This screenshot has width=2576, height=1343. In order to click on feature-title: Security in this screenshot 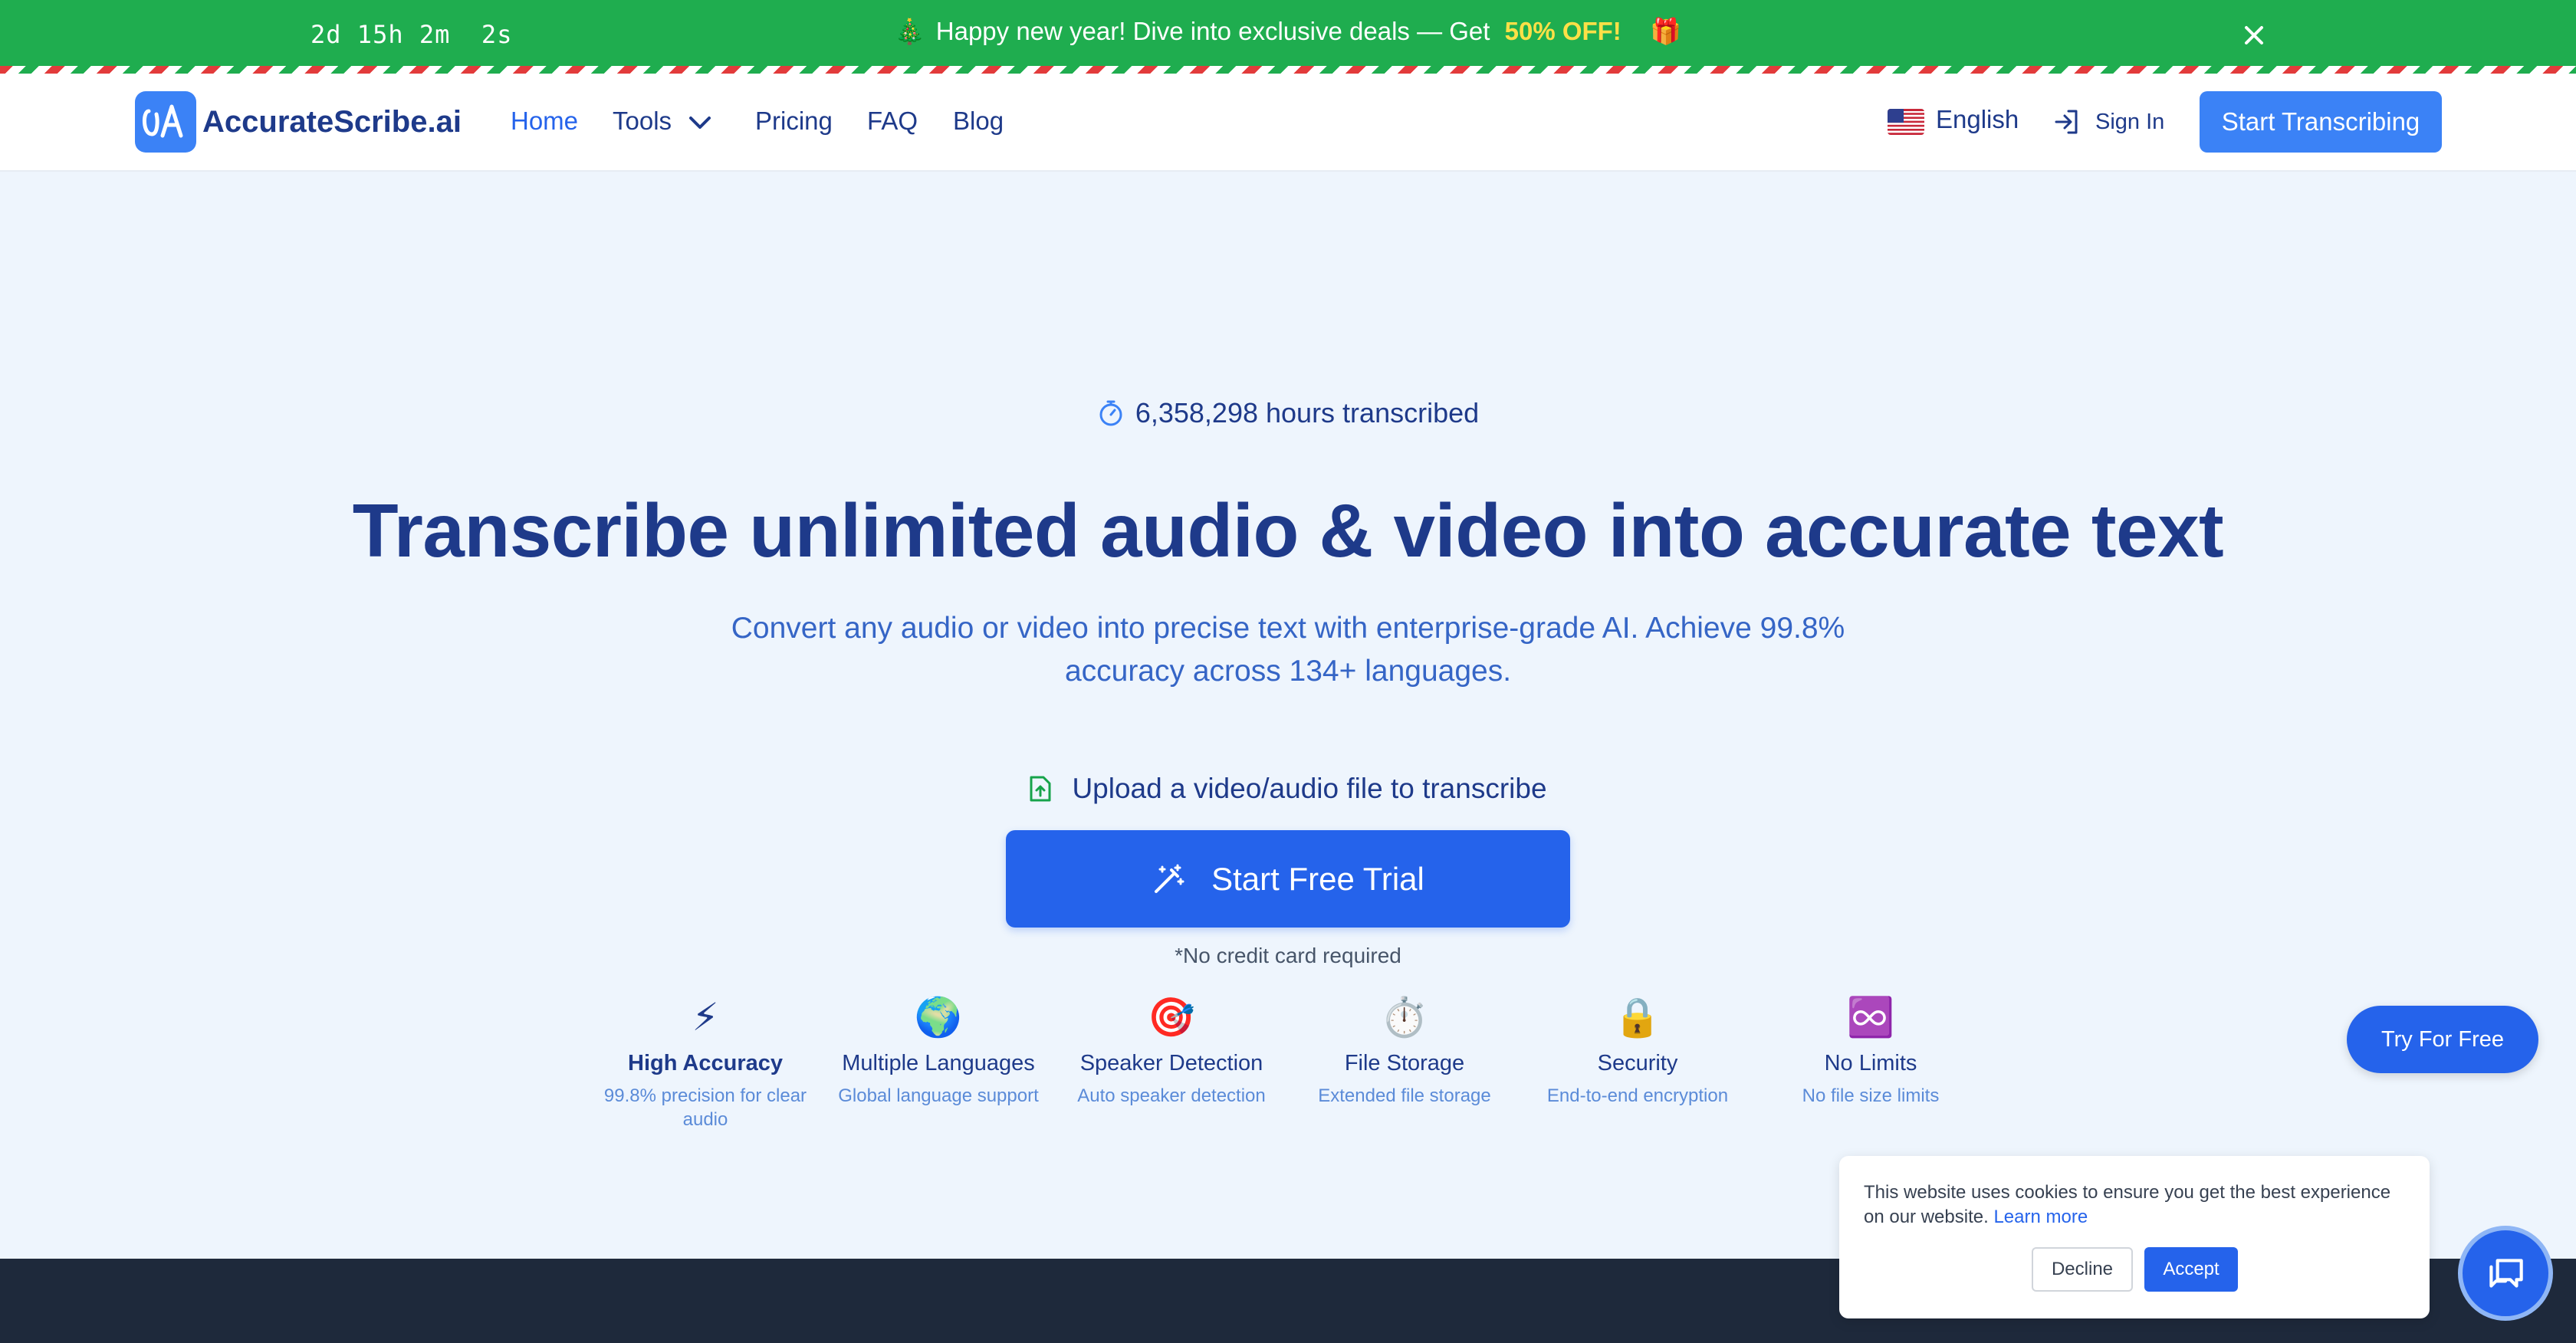, I will do `click(1638, 1063)`.